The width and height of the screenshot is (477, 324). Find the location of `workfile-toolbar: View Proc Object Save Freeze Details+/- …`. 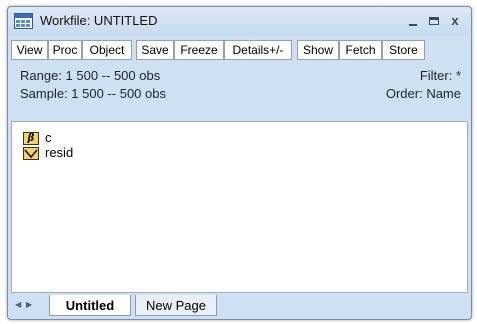

workfile-toolbar: View Proc Object Save Freeze Details+/- … is located at coordinates (240, 49).